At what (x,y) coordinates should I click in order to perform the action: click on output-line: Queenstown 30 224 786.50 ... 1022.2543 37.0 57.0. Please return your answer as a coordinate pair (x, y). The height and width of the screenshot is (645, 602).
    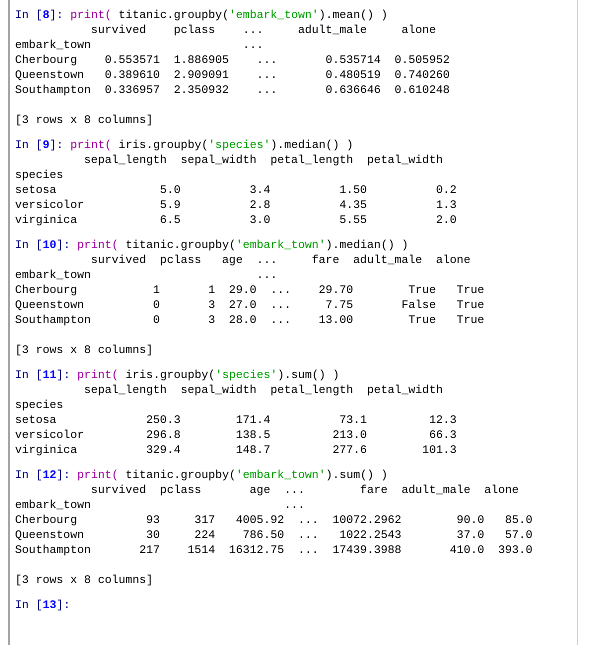
    Looking at the image, I should click on (274, 535).